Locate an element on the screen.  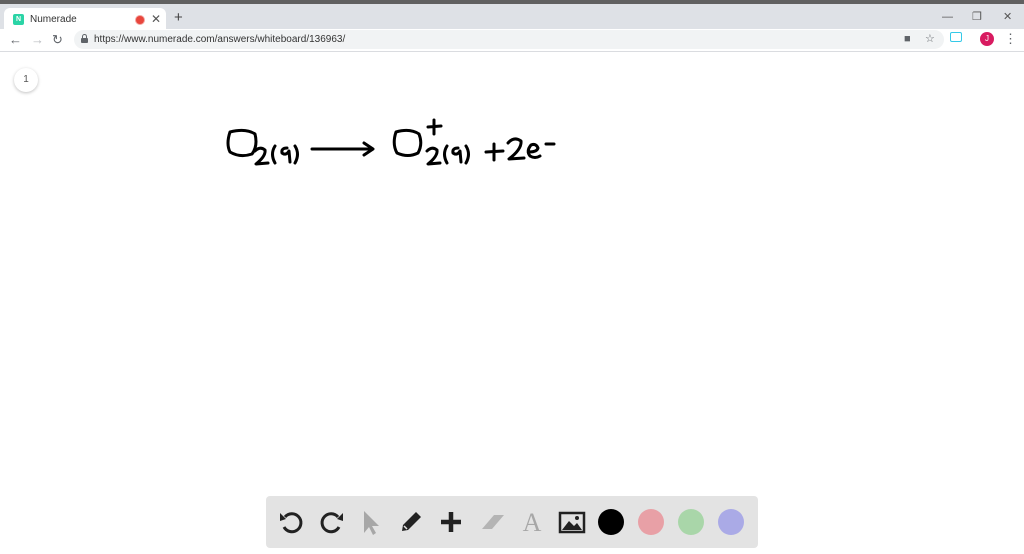
pencil-icon is located at coordinates (411, 521).